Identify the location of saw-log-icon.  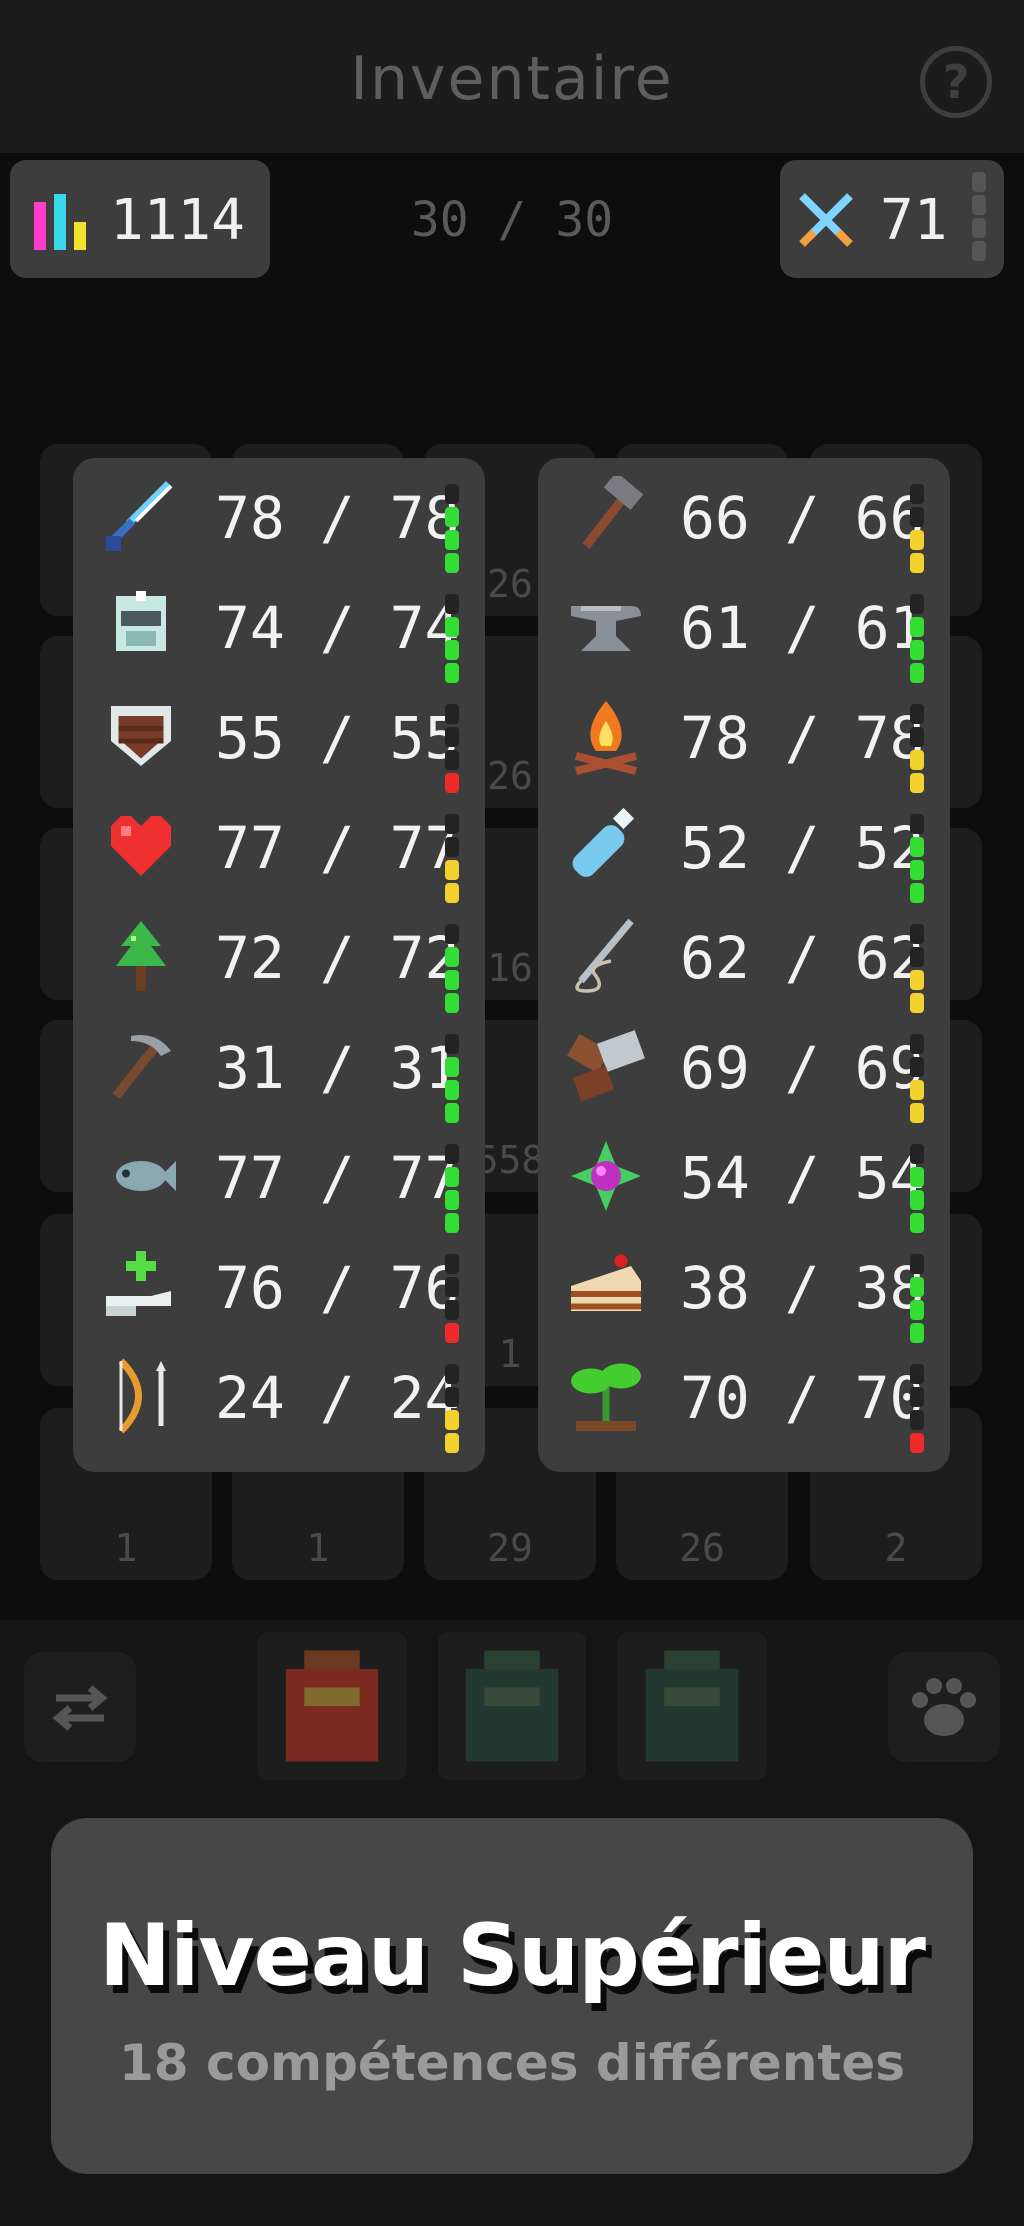
(606, 1066).